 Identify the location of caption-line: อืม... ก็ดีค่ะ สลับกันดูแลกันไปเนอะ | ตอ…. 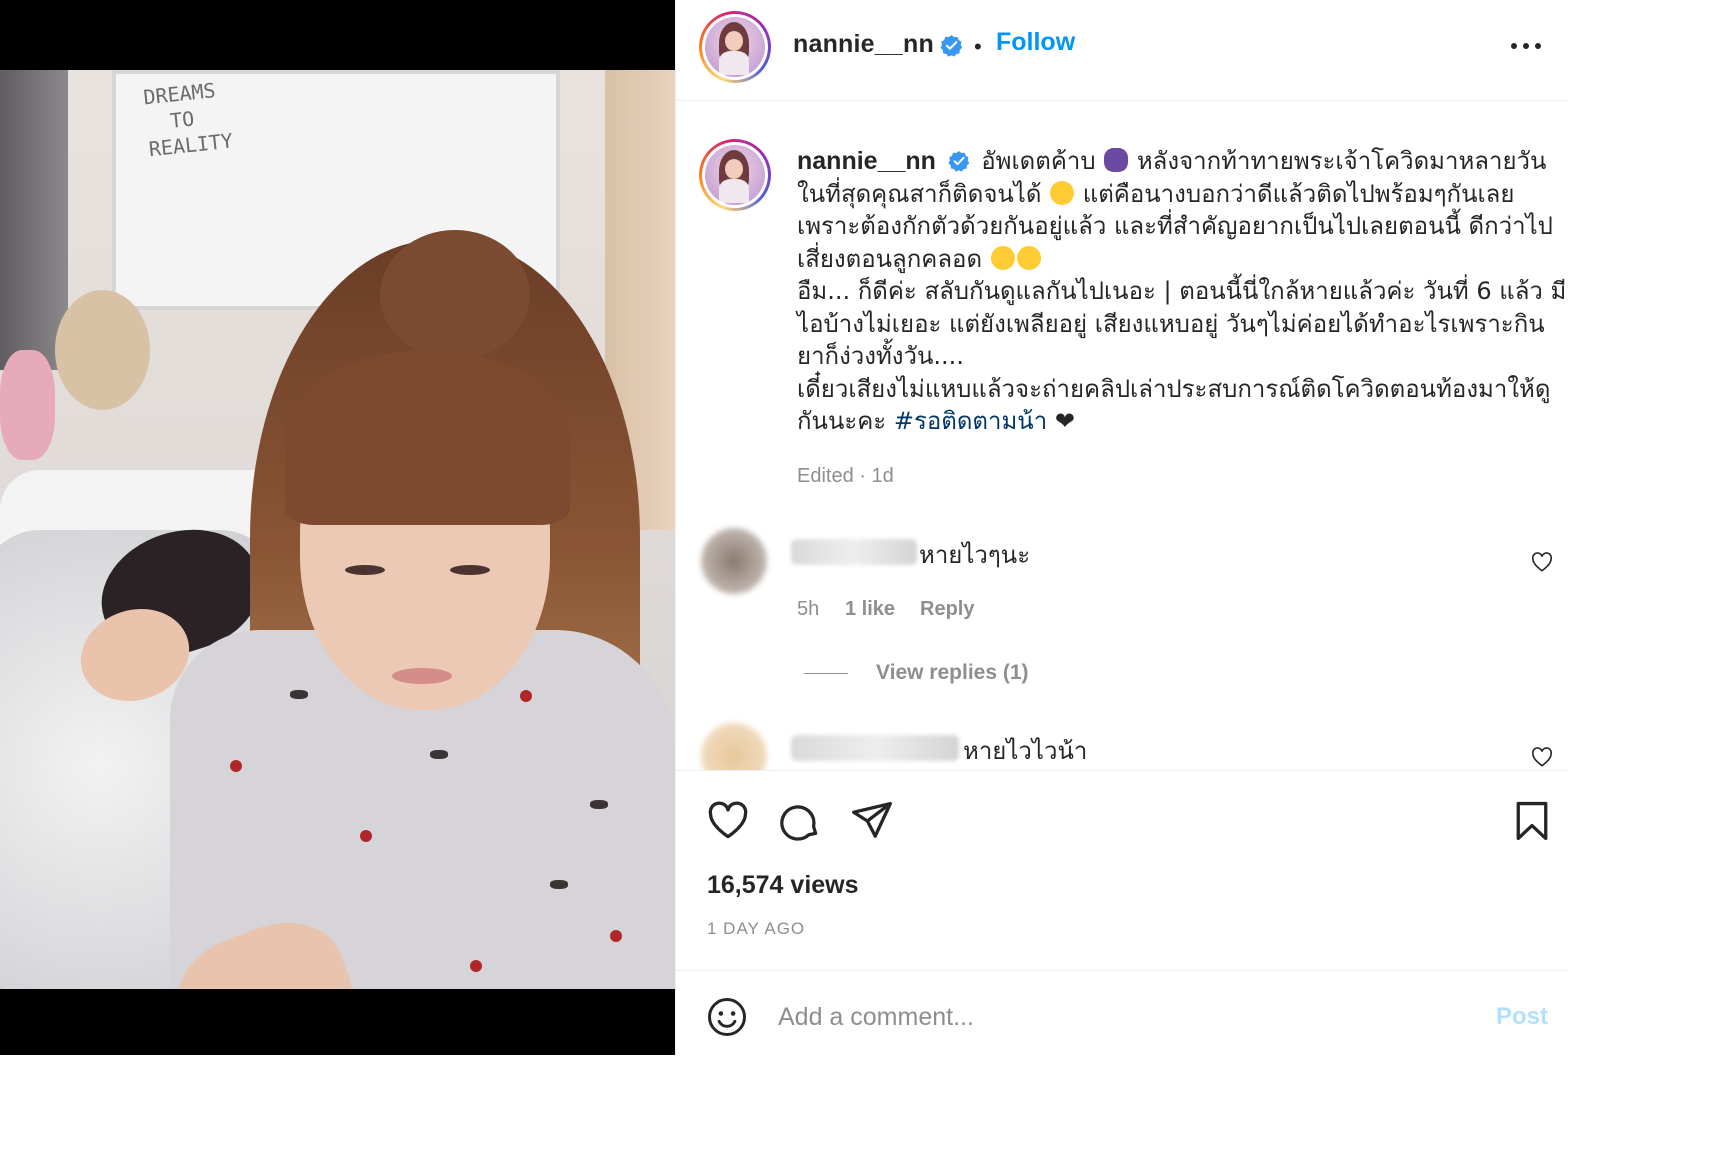
(1182, 291).